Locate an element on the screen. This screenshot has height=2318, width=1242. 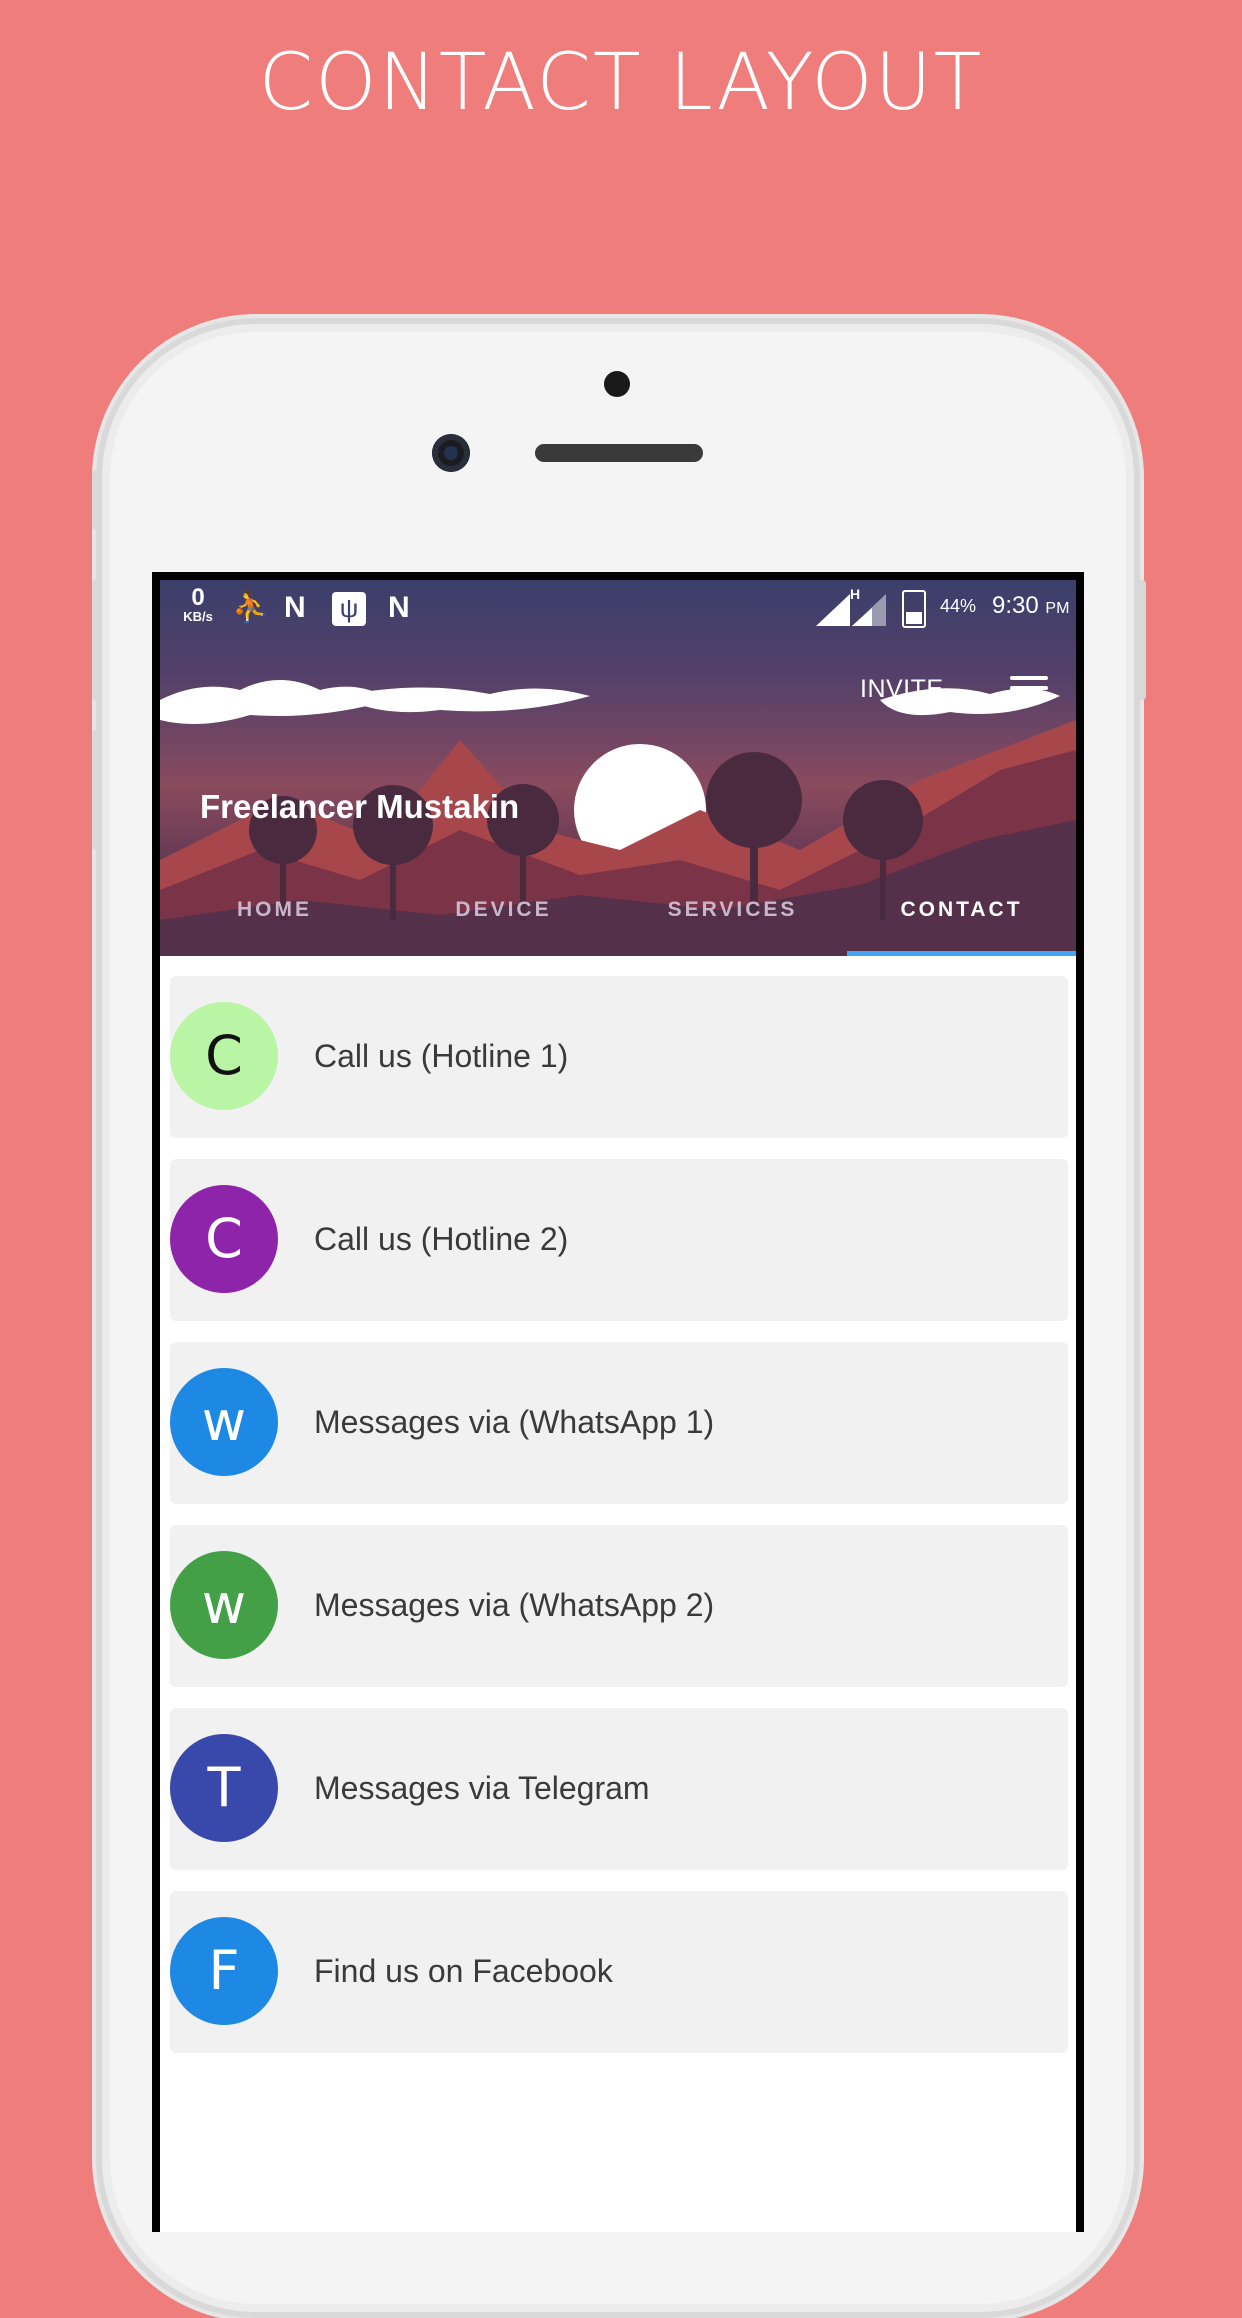
battery-percentage: 44% is located at coordinates (958, 606).